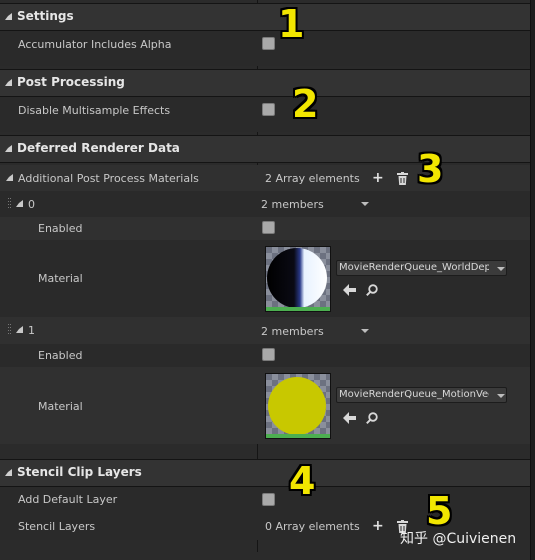 The image size is (535, 560). Describe the element at coordinates (414, 267) in the screenshot. I see `asset-name: MovieRenderQueue_WorldDepth` at that location.